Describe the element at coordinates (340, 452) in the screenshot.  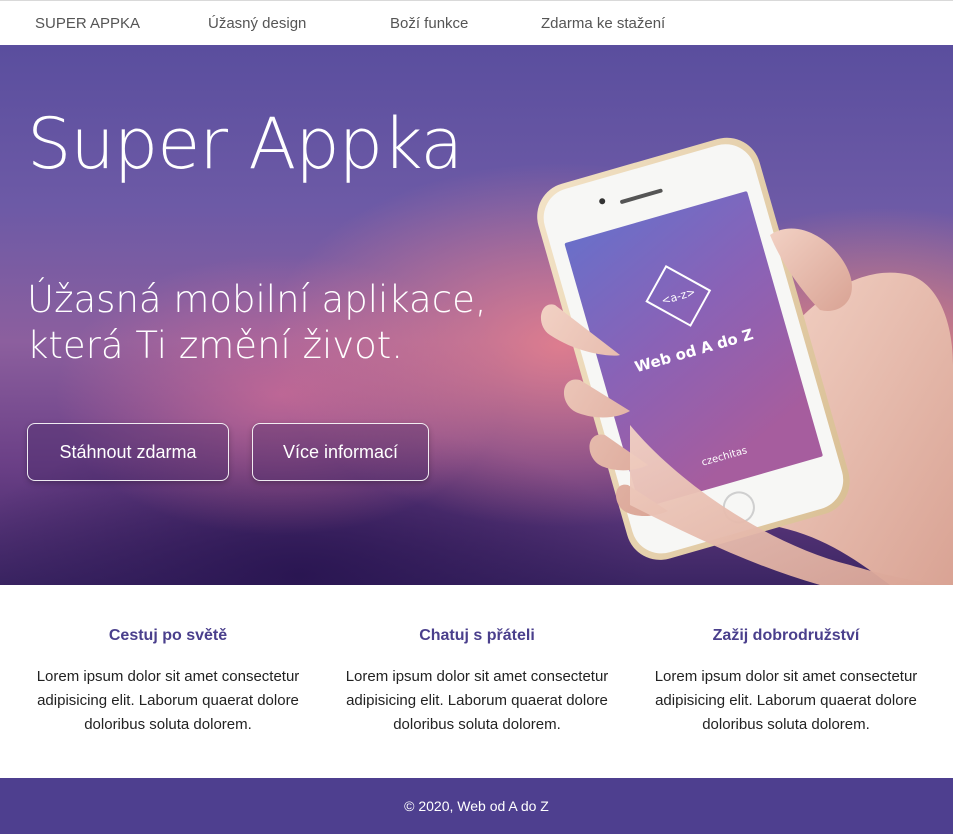
I see `more-info-button: Více informací` at that location.